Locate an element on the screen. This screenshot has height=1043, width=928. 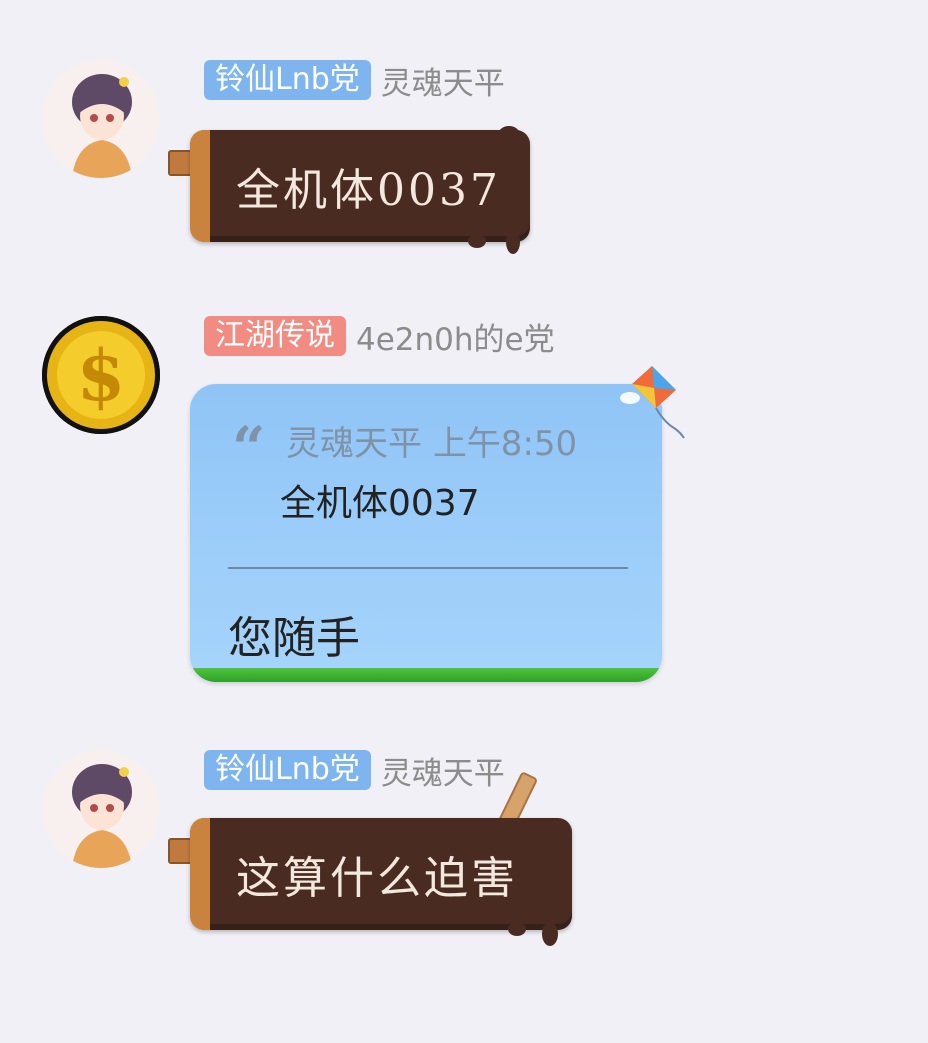
message-bubble: “ 灵魂天平 上午8:50 全机体0037 您随手 is located at coordinates (426, 533).